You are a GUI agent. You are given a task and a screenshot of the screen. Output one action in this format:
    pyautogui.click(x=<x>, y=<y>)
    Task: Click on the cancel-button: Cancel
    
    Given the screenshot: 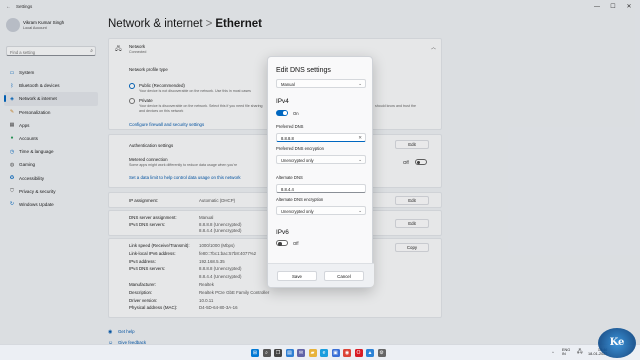 What is the action you would take?
    pyautogui.click(x=344, y=276)
    